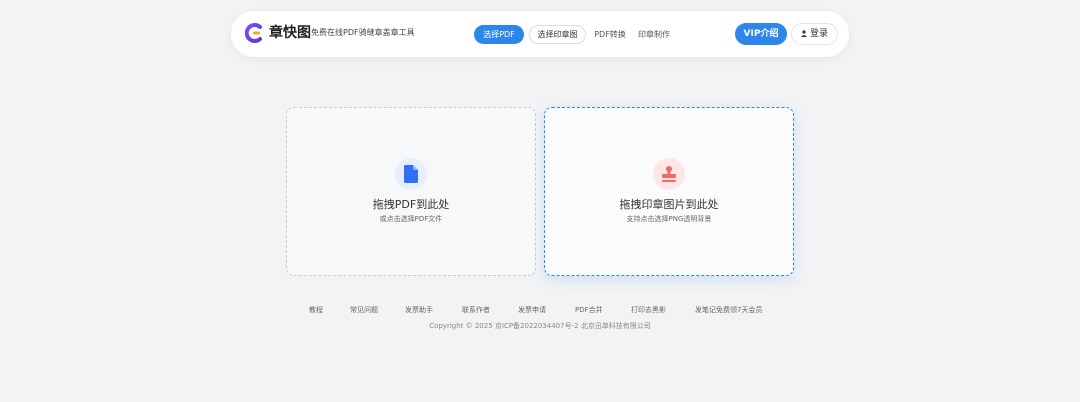 The width and height of the screenshot is (1080, 402). What do you see at coordinates (761, 34) in the screenshot?
I see `vip-intro-button: VIP介绍` at bounding box center [761, 34].